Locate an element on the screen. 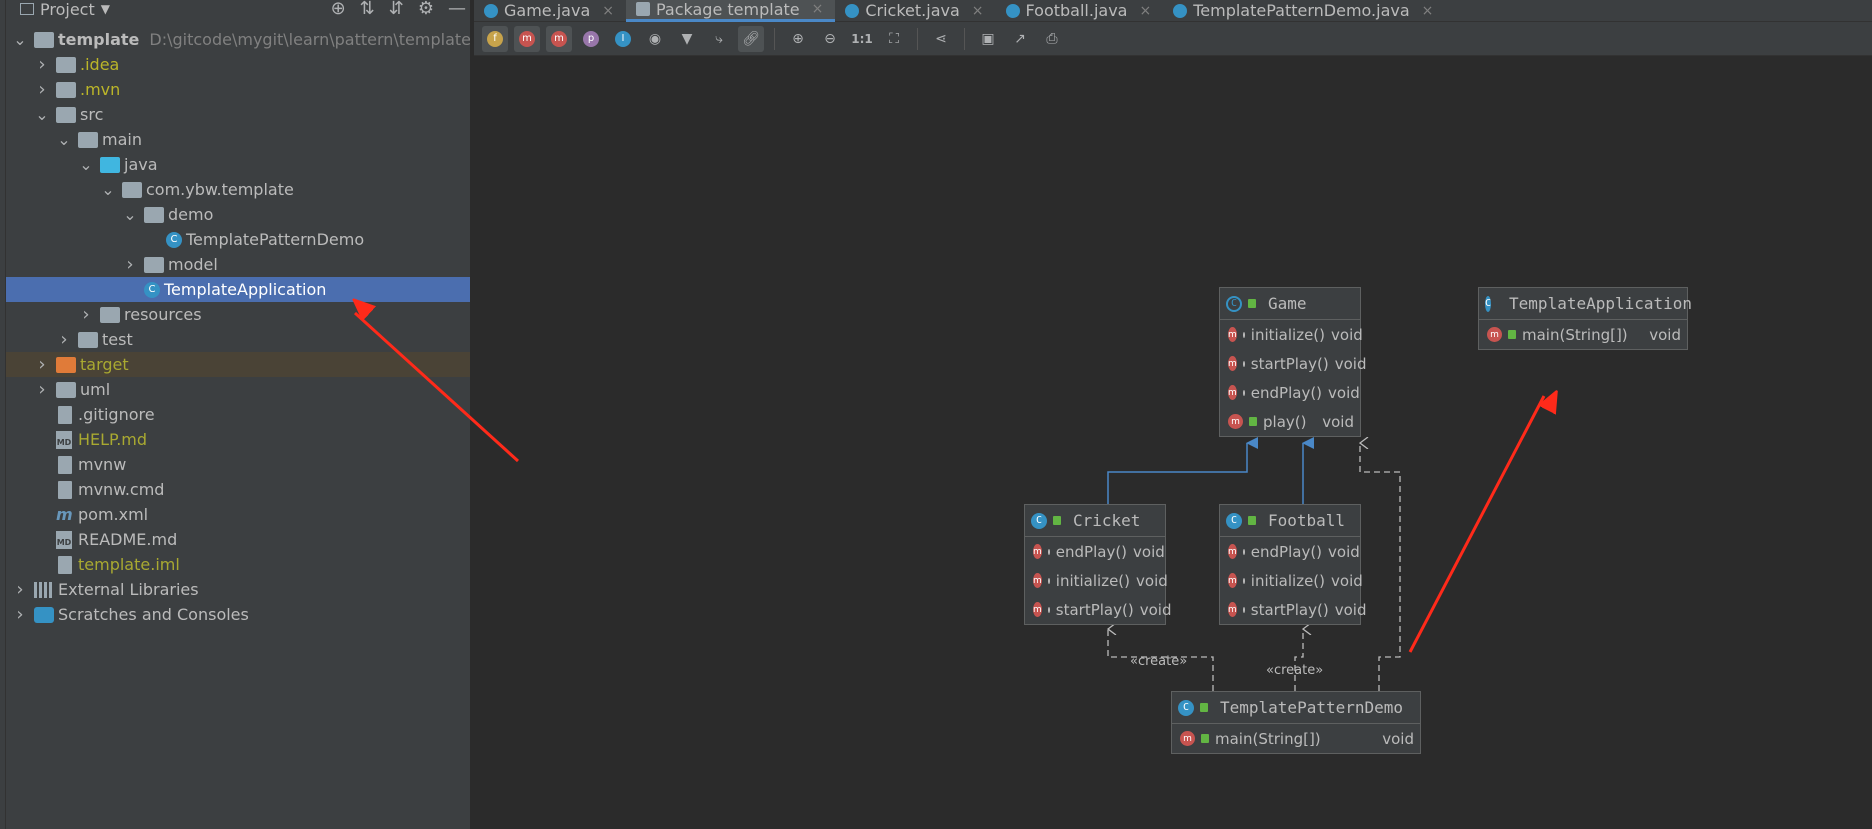  tree-item: › Scratches and Consoles is located at coordinates (238, 614).